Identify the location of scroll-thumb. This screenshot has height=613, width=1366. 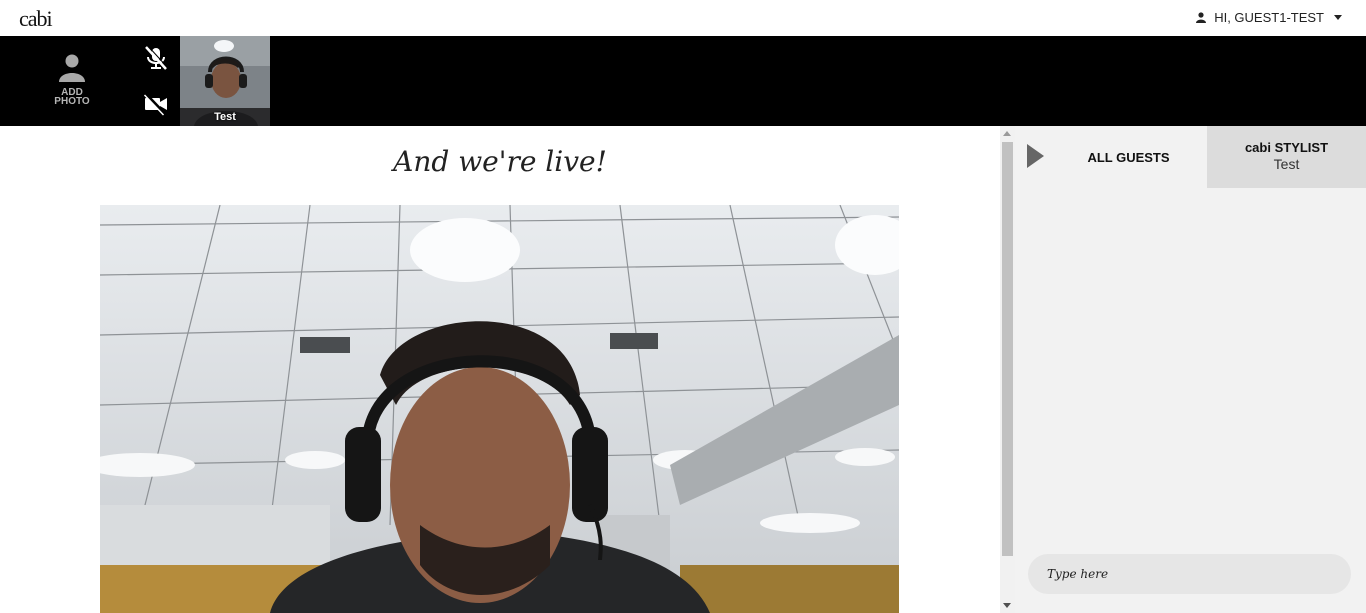
(1007, 349).